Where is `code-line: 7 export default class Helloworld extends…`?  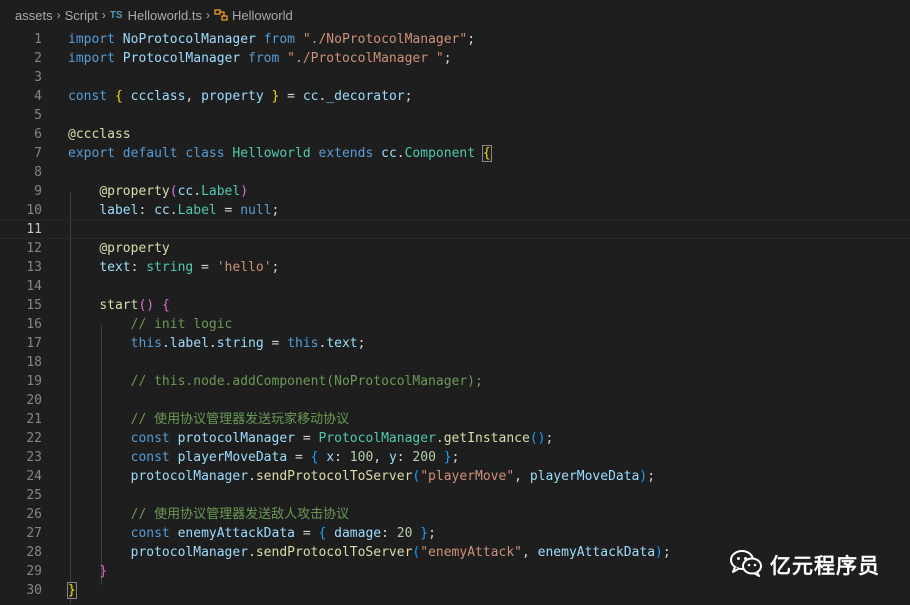
code-line: 7 export default class Helloworld extends… is located at coordinates (455, 153).